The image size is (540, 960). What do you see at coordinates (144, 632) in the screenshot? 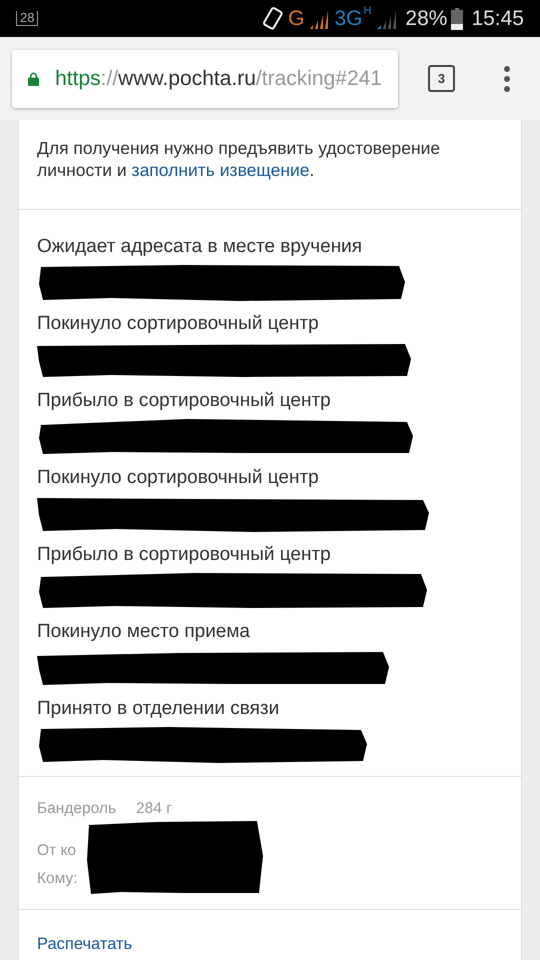
I see `event-status: Покинуло место приема` at bounding box center [144, 632].